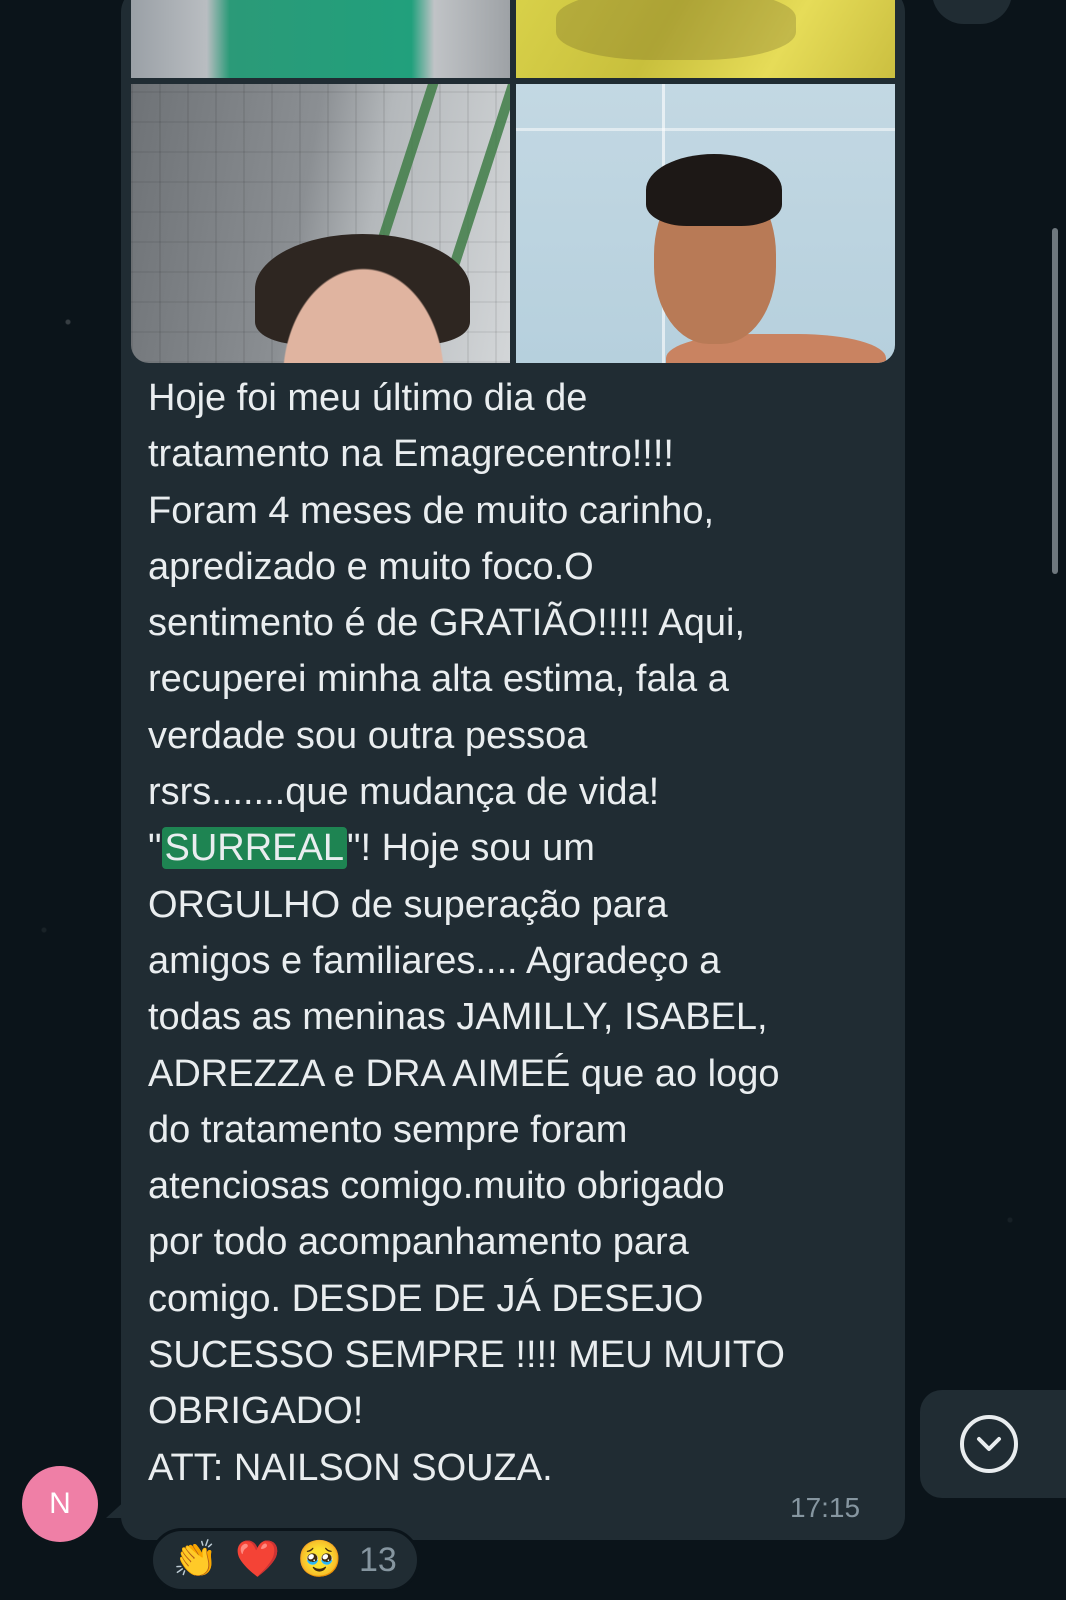 The height and width of the screenshot is (1600, 1066). Describe the element at coordinates (378, 1559) in the screenshot. I see `reaction-count: 13` at that location.